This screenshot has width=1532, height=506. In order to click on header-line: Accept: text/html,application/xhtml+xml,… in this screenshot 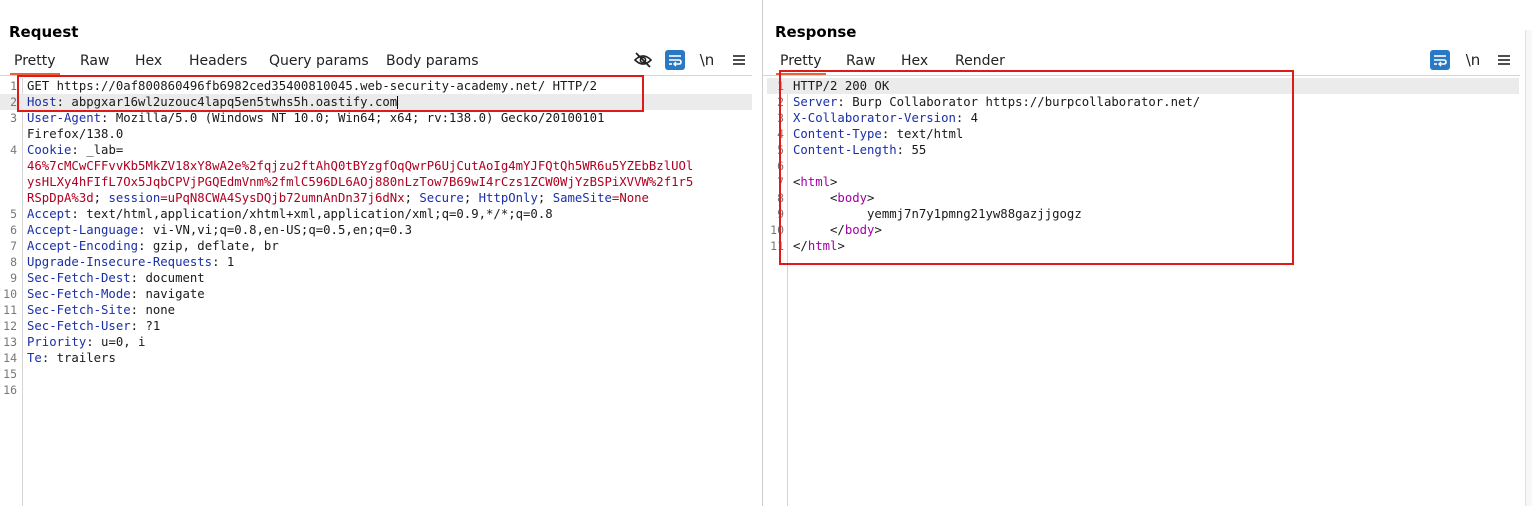, I will do `click(290, 214)`.